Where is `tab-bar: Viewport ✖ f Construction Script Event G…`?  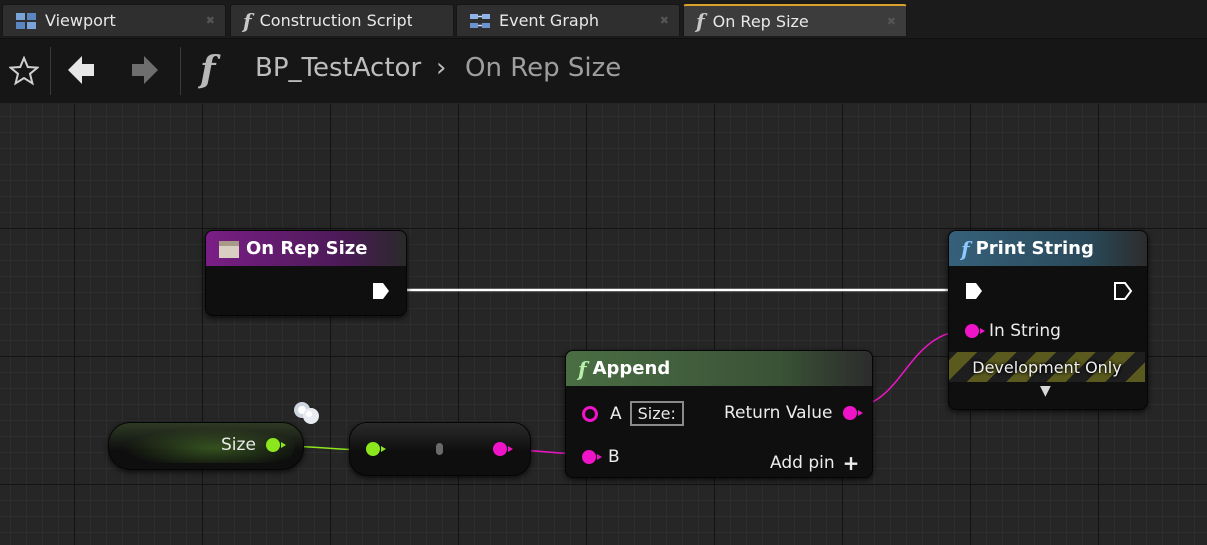 tab-bar: Viewport ✖ f Construction Script Event G… is located at coordinates (603, 19).